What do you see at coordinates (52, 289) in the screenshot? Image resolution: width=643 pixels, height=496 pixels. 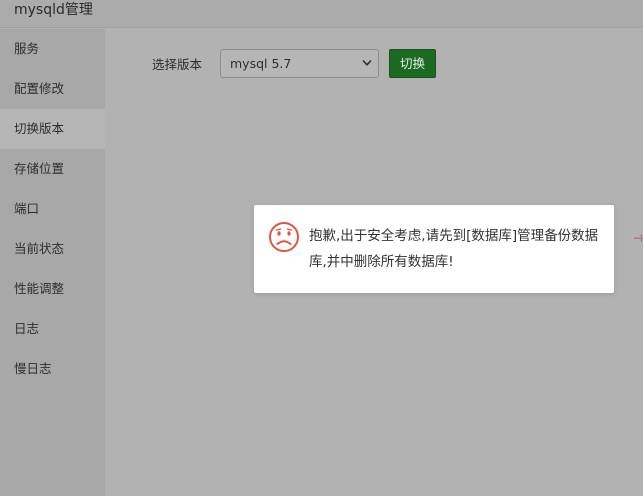 I see `sidebar-item-performance: 性能调整` at bounding box center [52, 289].